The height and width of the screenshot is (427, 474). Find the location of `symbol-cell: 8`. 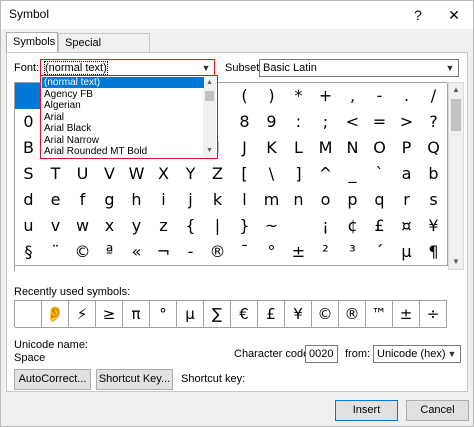

symbol-cell: 8 is located at coordinates (245, 122).